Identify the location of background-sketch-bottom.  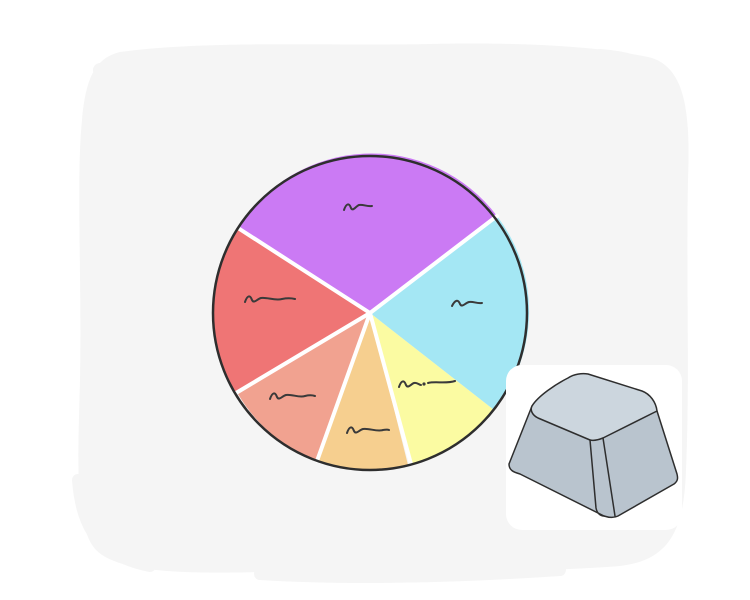
(410, 573).